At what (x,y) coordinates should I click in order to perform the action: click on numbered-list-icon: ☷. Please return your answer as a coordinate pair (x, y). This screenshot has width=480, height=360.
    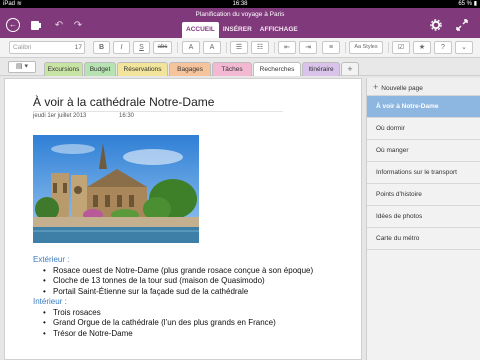
    Looking at the image, I should click on (260, 47).